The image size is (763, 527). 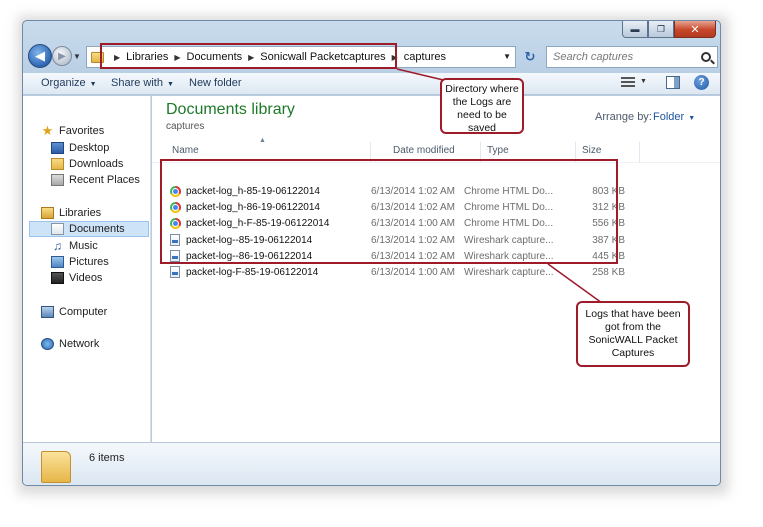 What do you see at coordinates (137, 83) in the screenshot?
I see `share-with-label: Share with` at bounding box center [137, 83].